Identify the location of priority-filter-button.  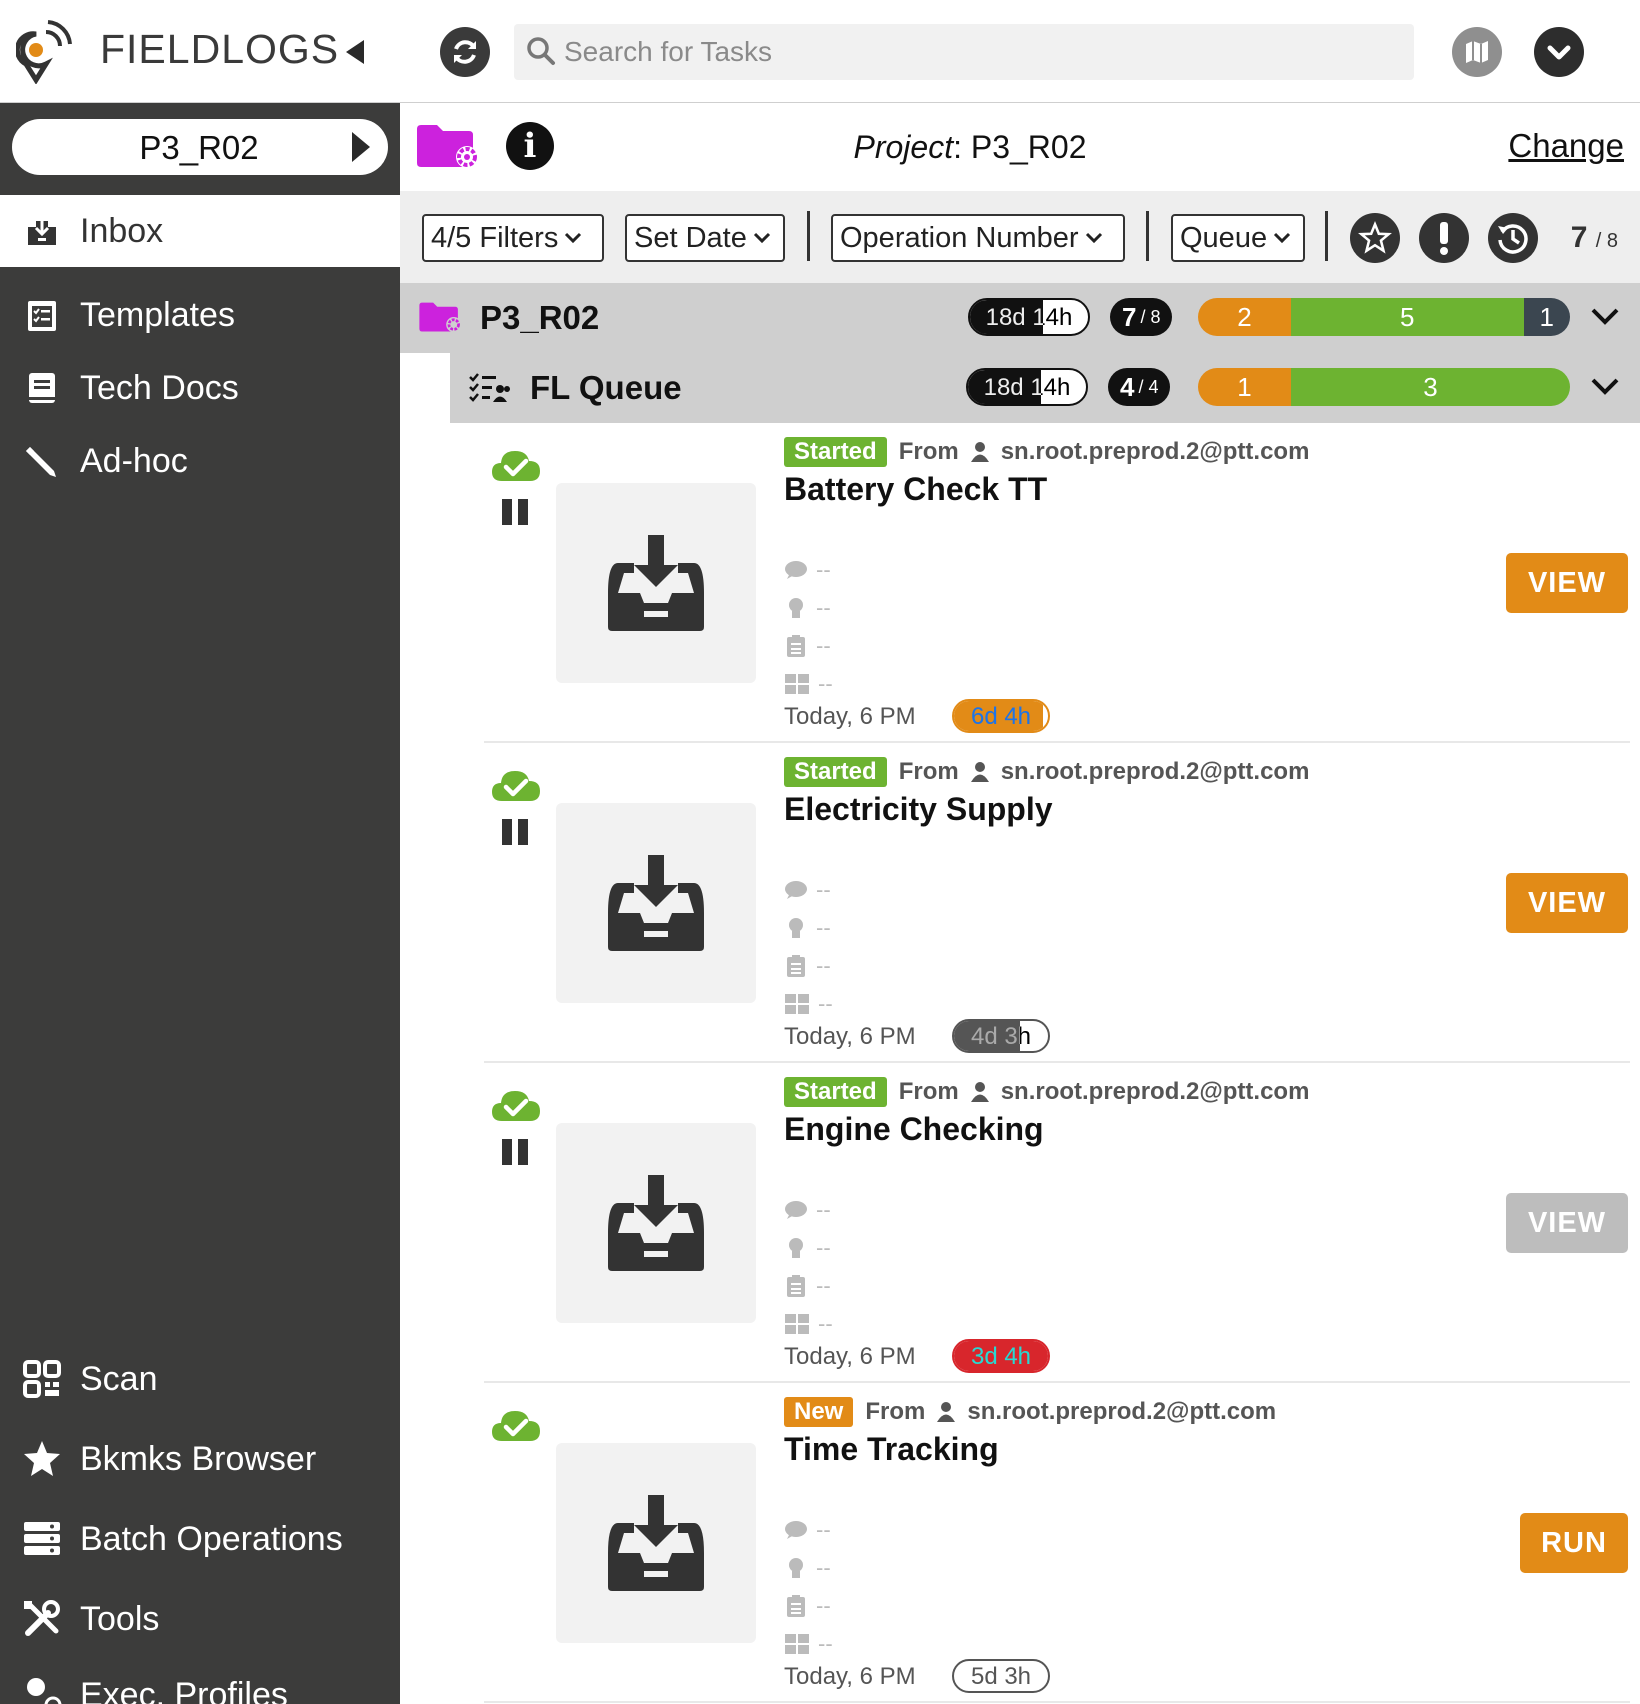
(1444, 238).